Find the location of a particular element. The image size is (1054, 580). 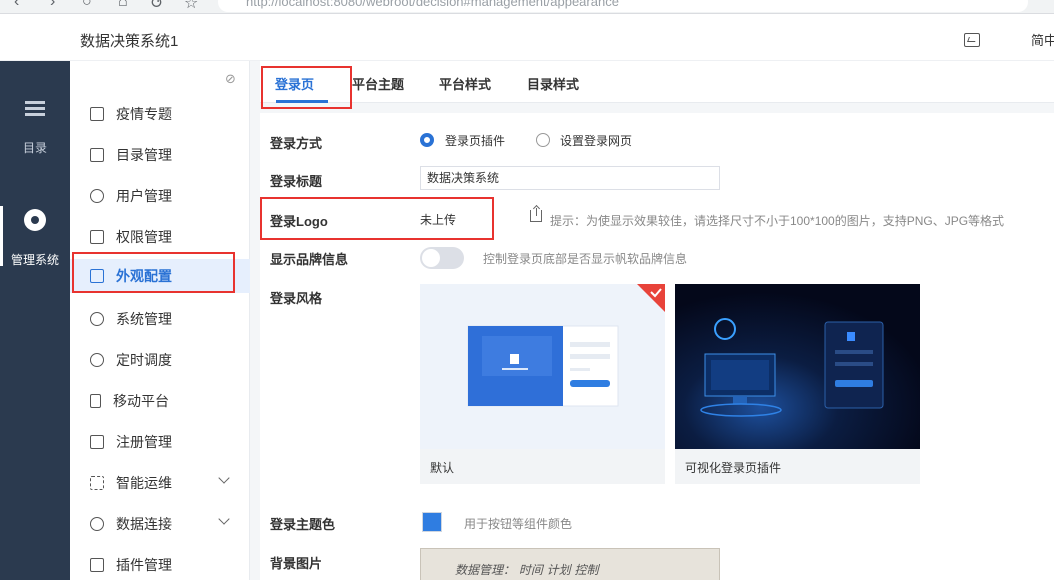

sidebar-item-label: 移动平台 is located at coordinates (141, 401).